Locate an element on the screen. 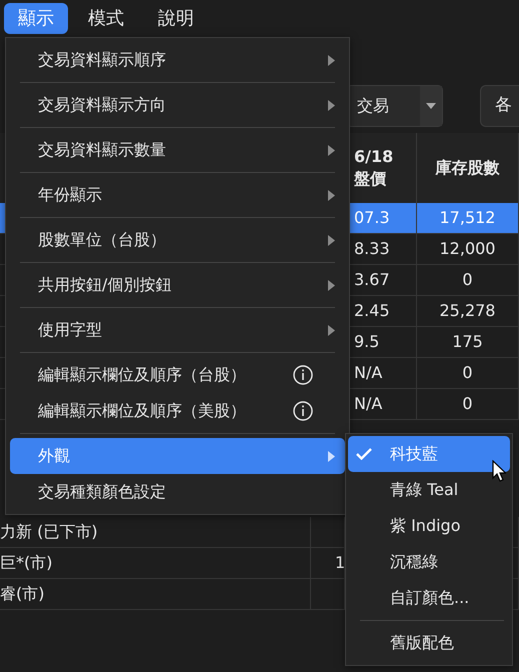 This screenshot has height=672, width=519. menu-item: 年份顯示 is located at coordinates (177, 195).